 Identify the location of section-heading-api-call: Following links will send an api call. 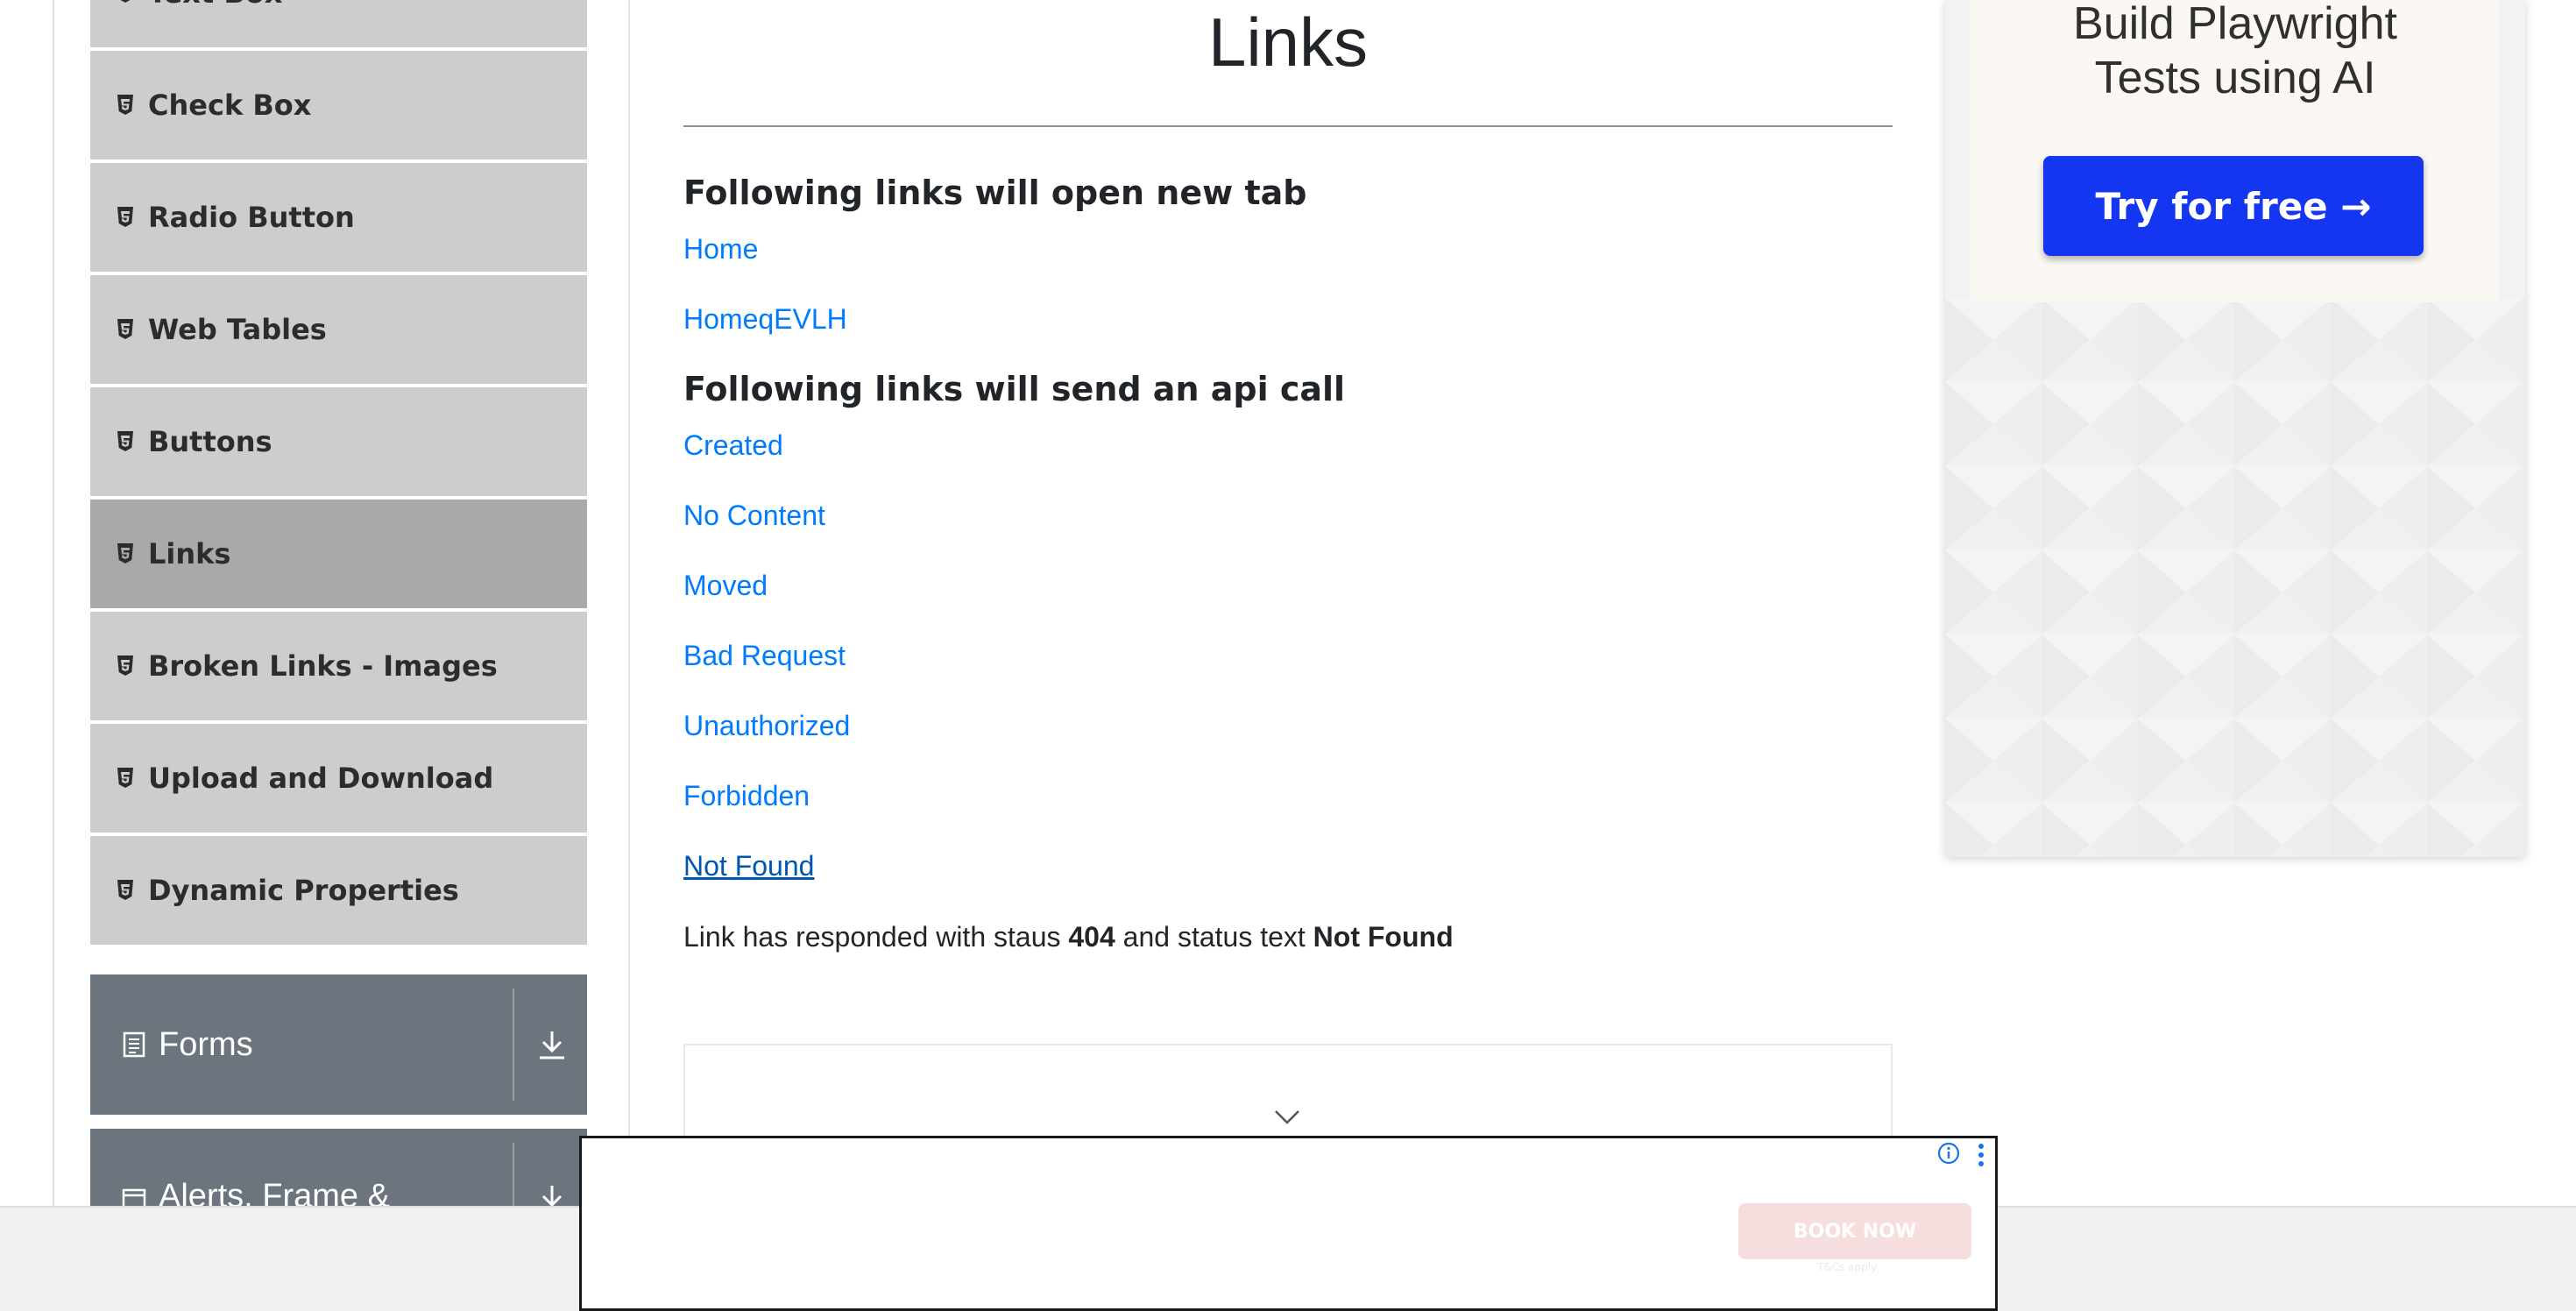
(1014, 389).